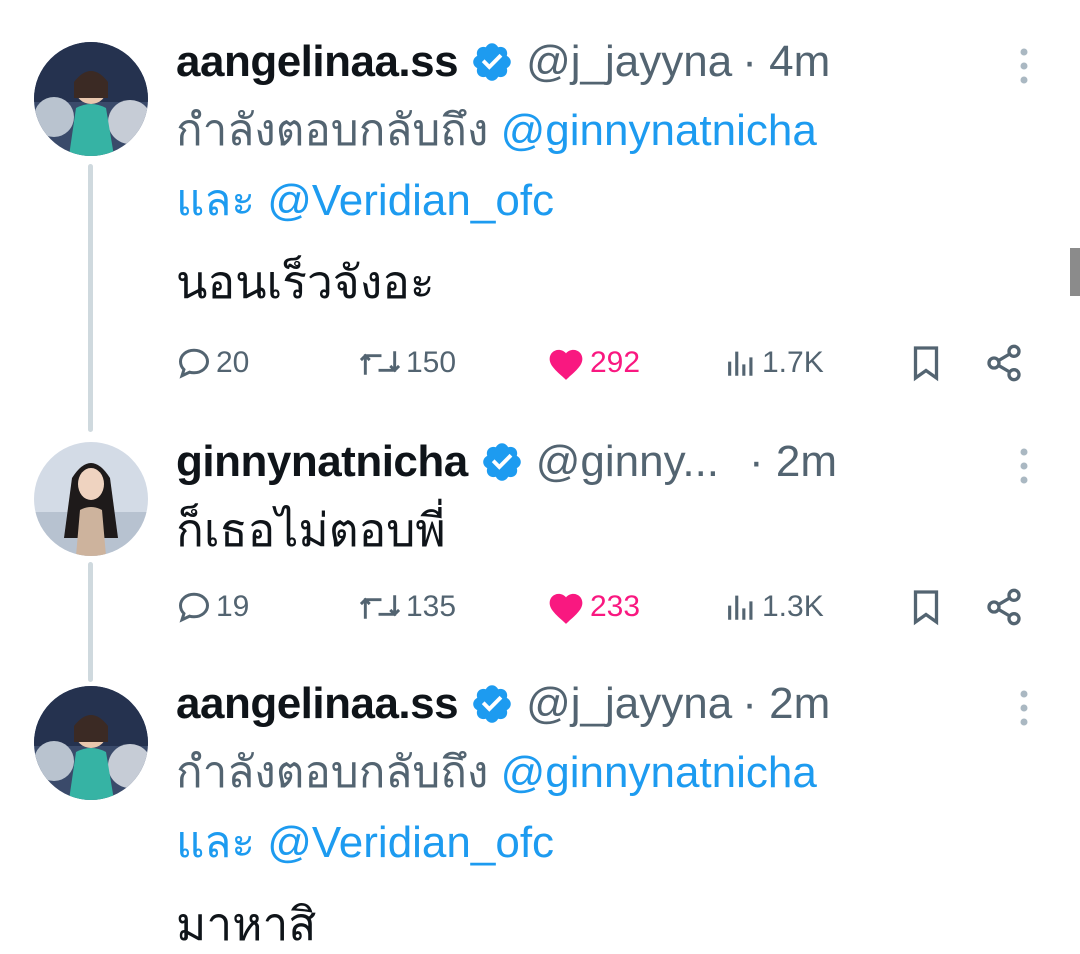  I want to click on tweet-text: นอนเร็วจังอะ, so click(305, 282).